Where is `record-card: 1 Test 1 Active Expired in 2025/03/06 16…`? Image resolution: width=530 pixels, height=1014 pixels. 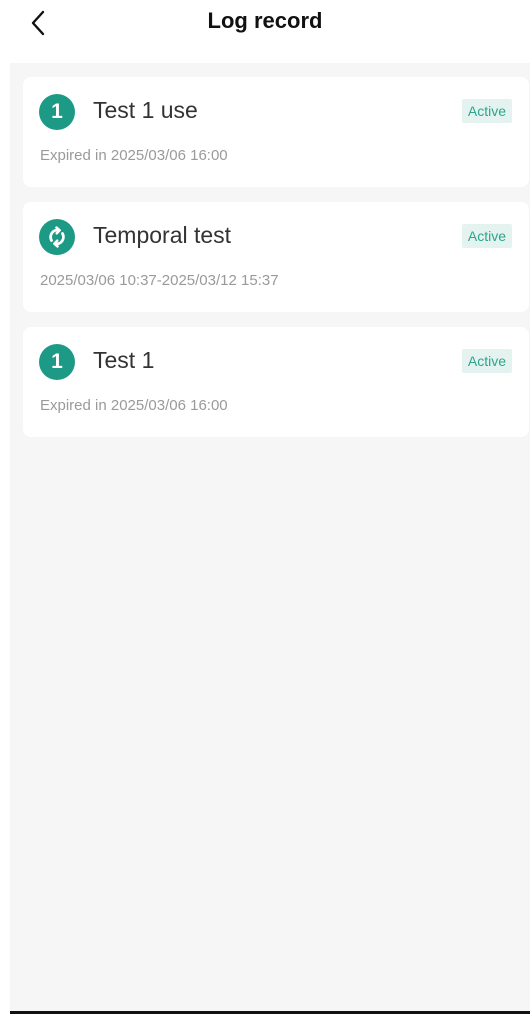 record-card: 1 Test 1 Active Expired in 2025/03/06 16… is located at coordinates (276, 382).